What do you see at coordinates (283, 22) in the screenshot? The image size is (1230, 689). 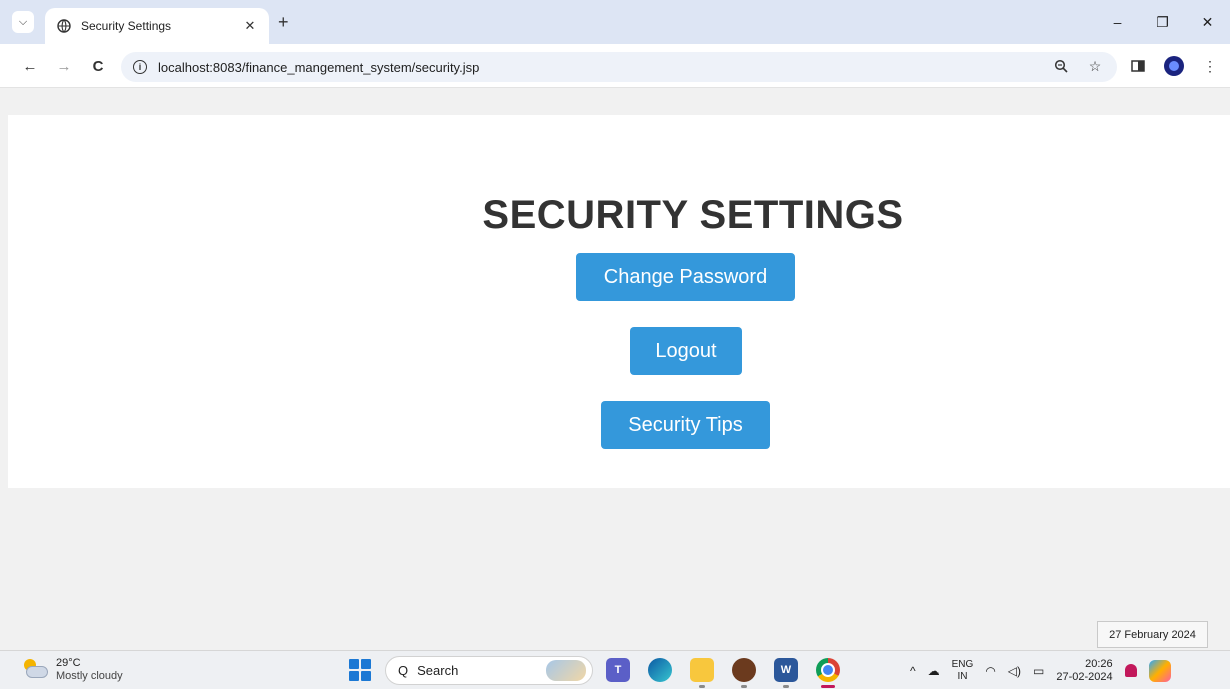 I see `new-tab-button: +` at bounding box center [283, 22].